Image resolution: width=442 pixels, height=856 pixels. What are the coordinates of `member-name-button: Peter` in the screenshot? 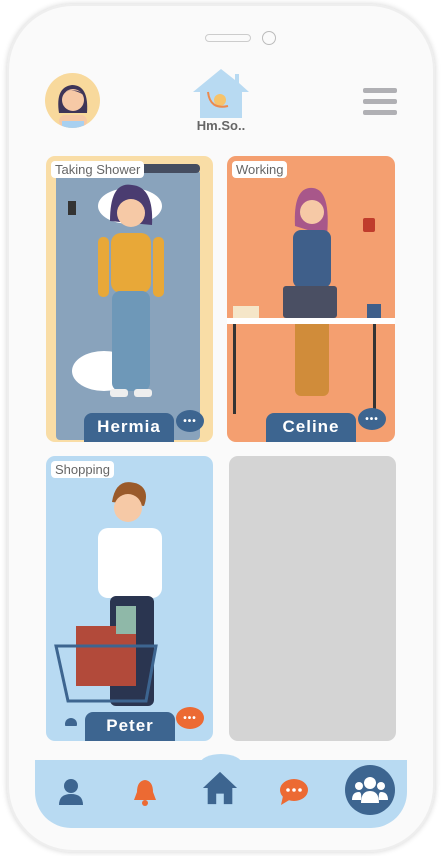 It's located at (130, 726).